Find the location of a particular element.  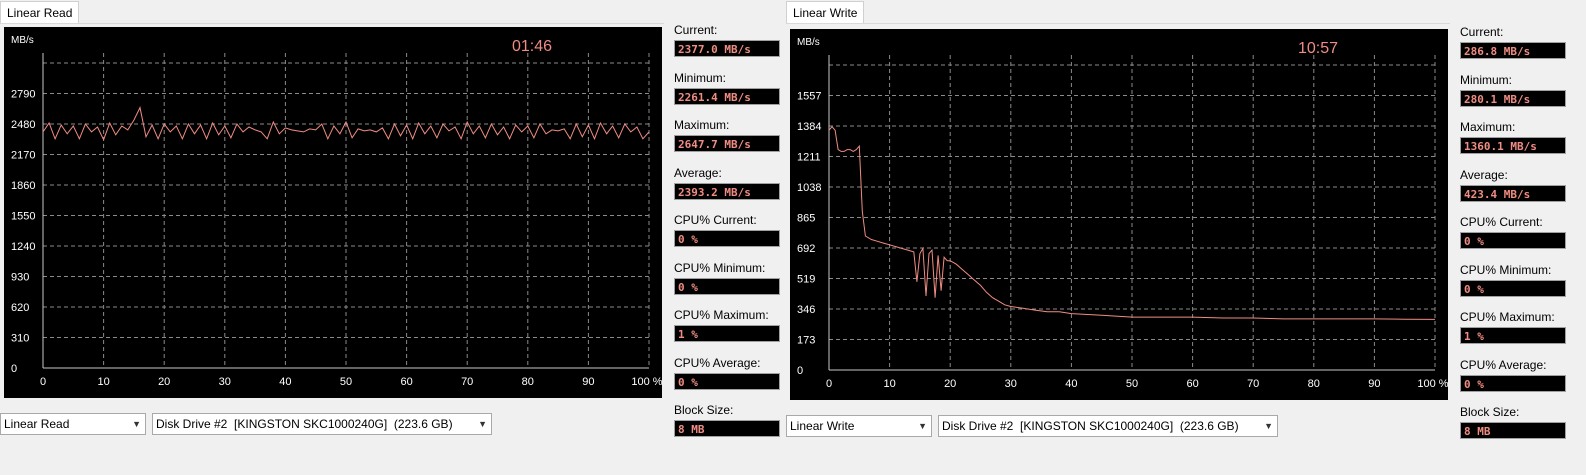

y-tick-label: 1384 is located at coordinates (809, 127).